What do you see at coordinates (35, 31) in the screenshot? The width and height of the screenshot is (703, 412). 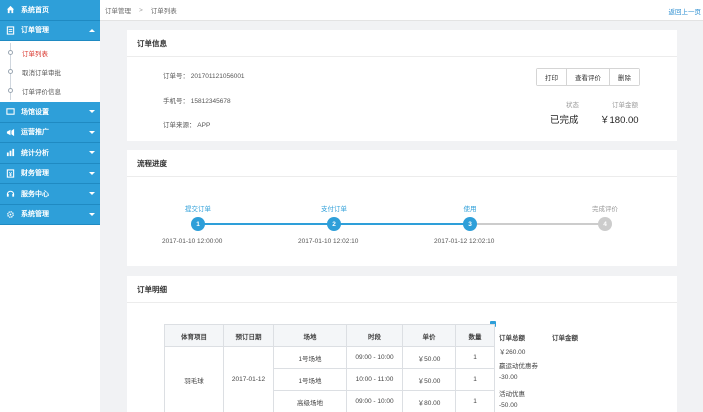 I see `nav-order-mgmt-label: 订单管理` at bounding box center [35, 31].